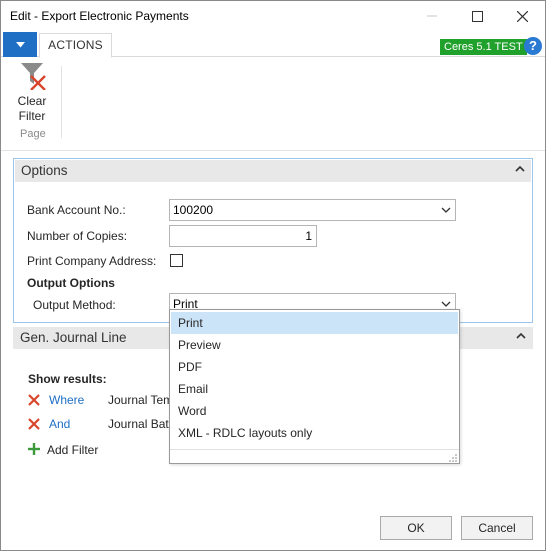  What do you see at coordinates (66, 400) in the screenshot?
I see `filter-keyword: Where` at bounding box center [66, 400].